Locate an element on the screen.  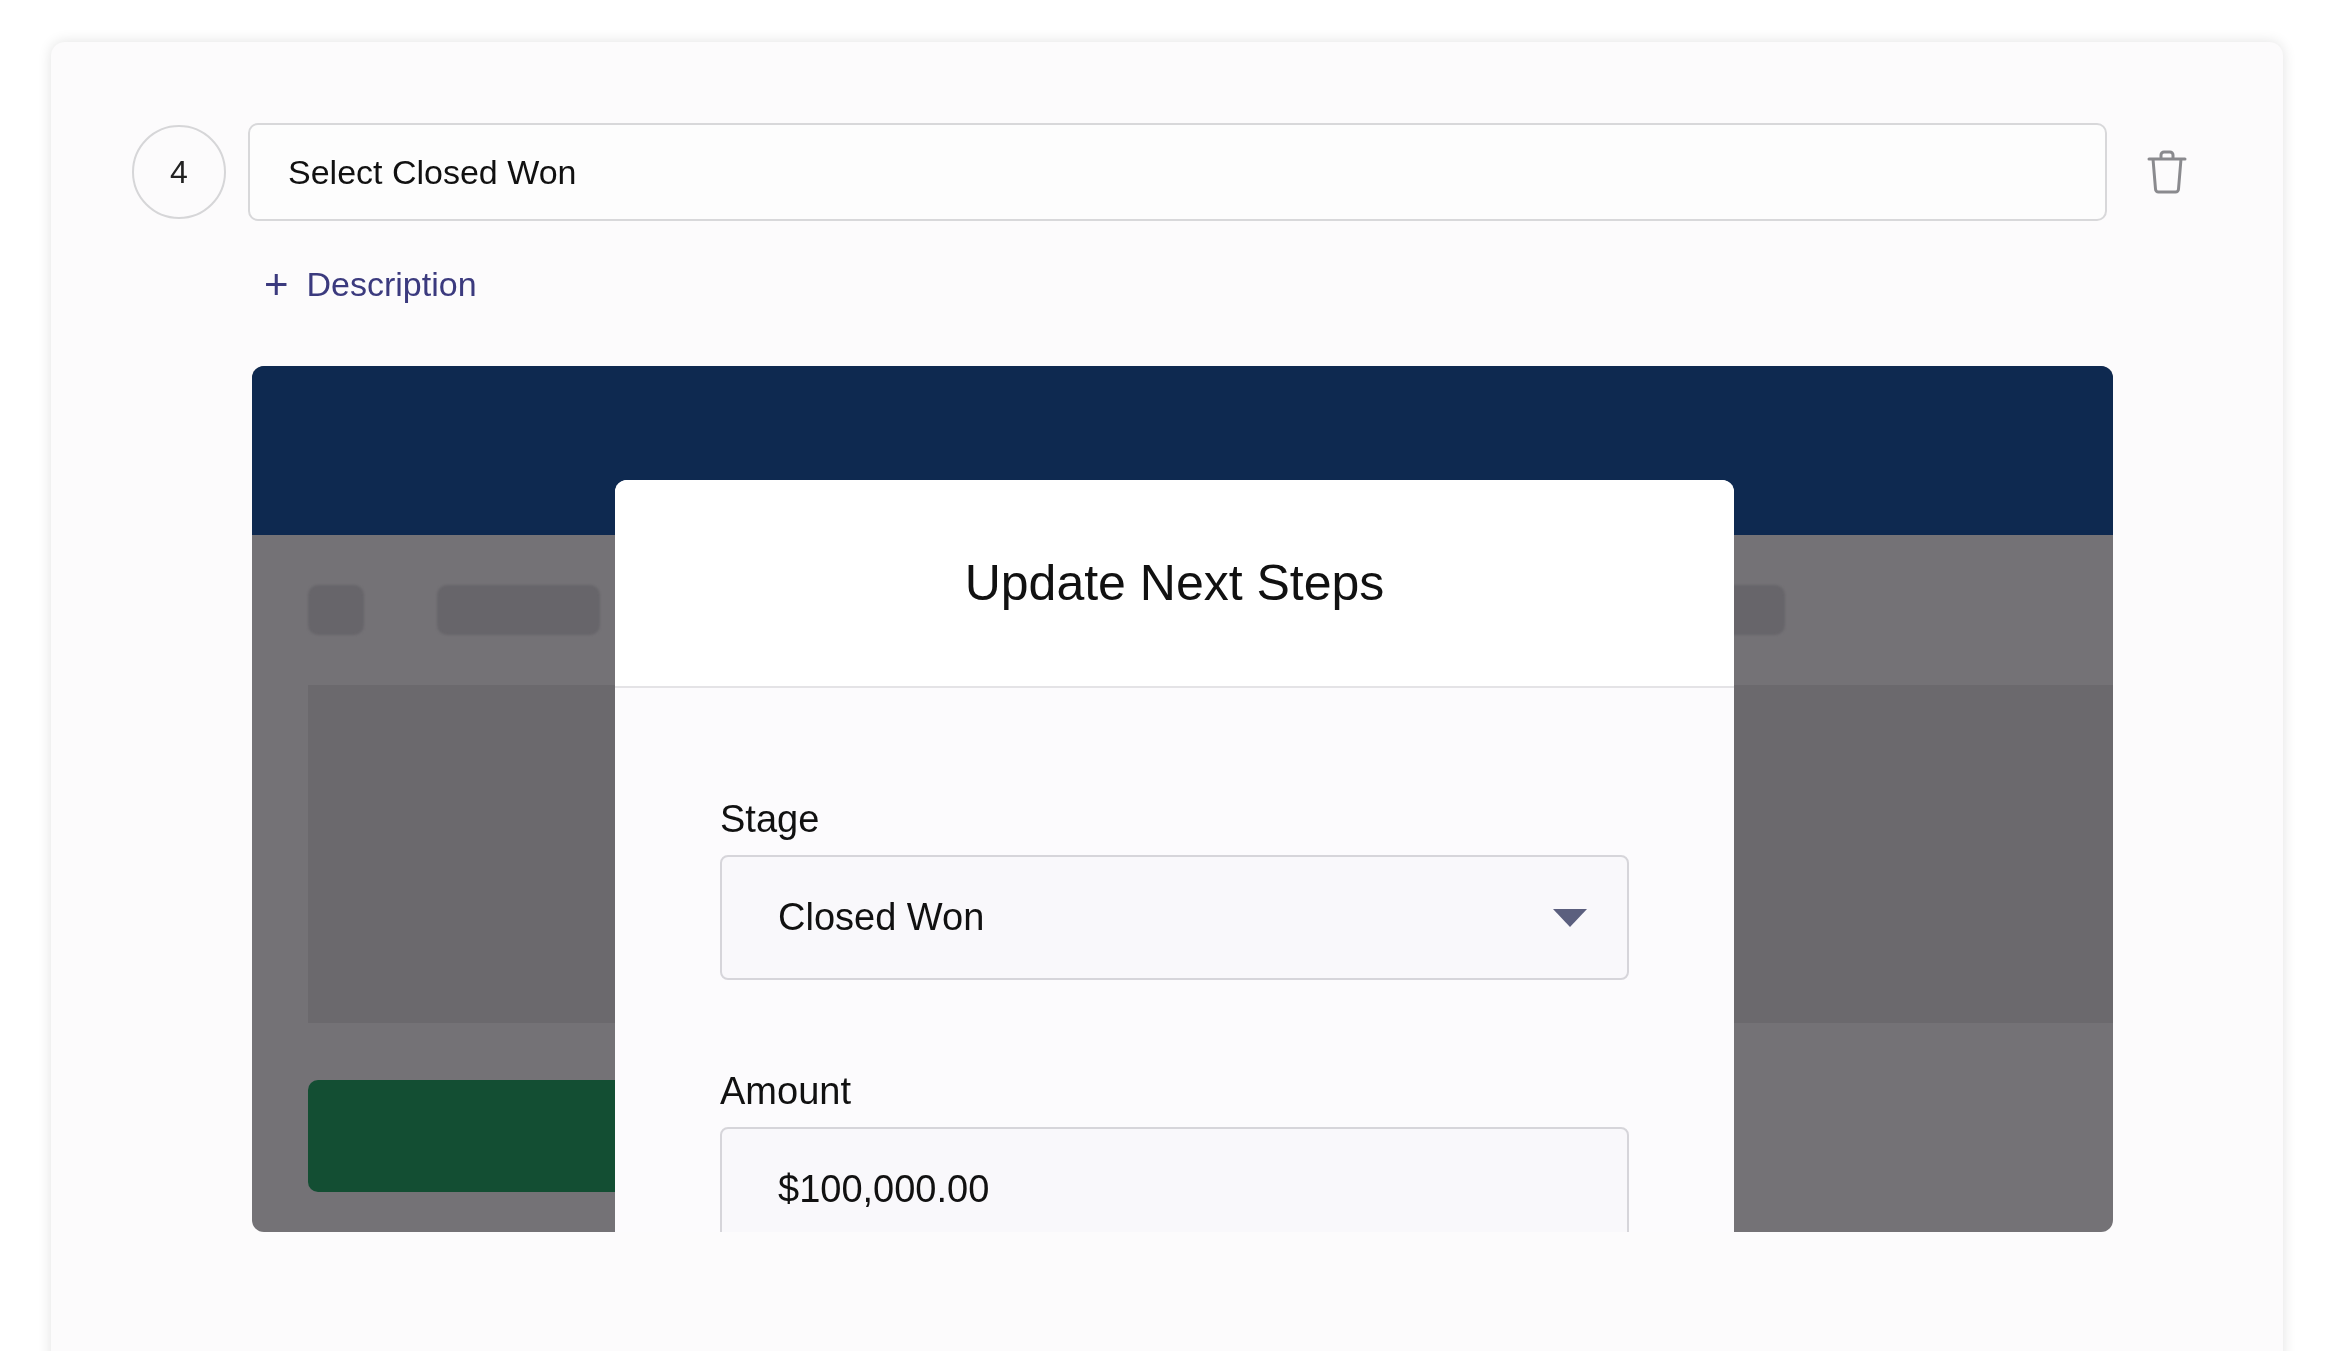
field-label: Stage is located at coordinates (770, 819).